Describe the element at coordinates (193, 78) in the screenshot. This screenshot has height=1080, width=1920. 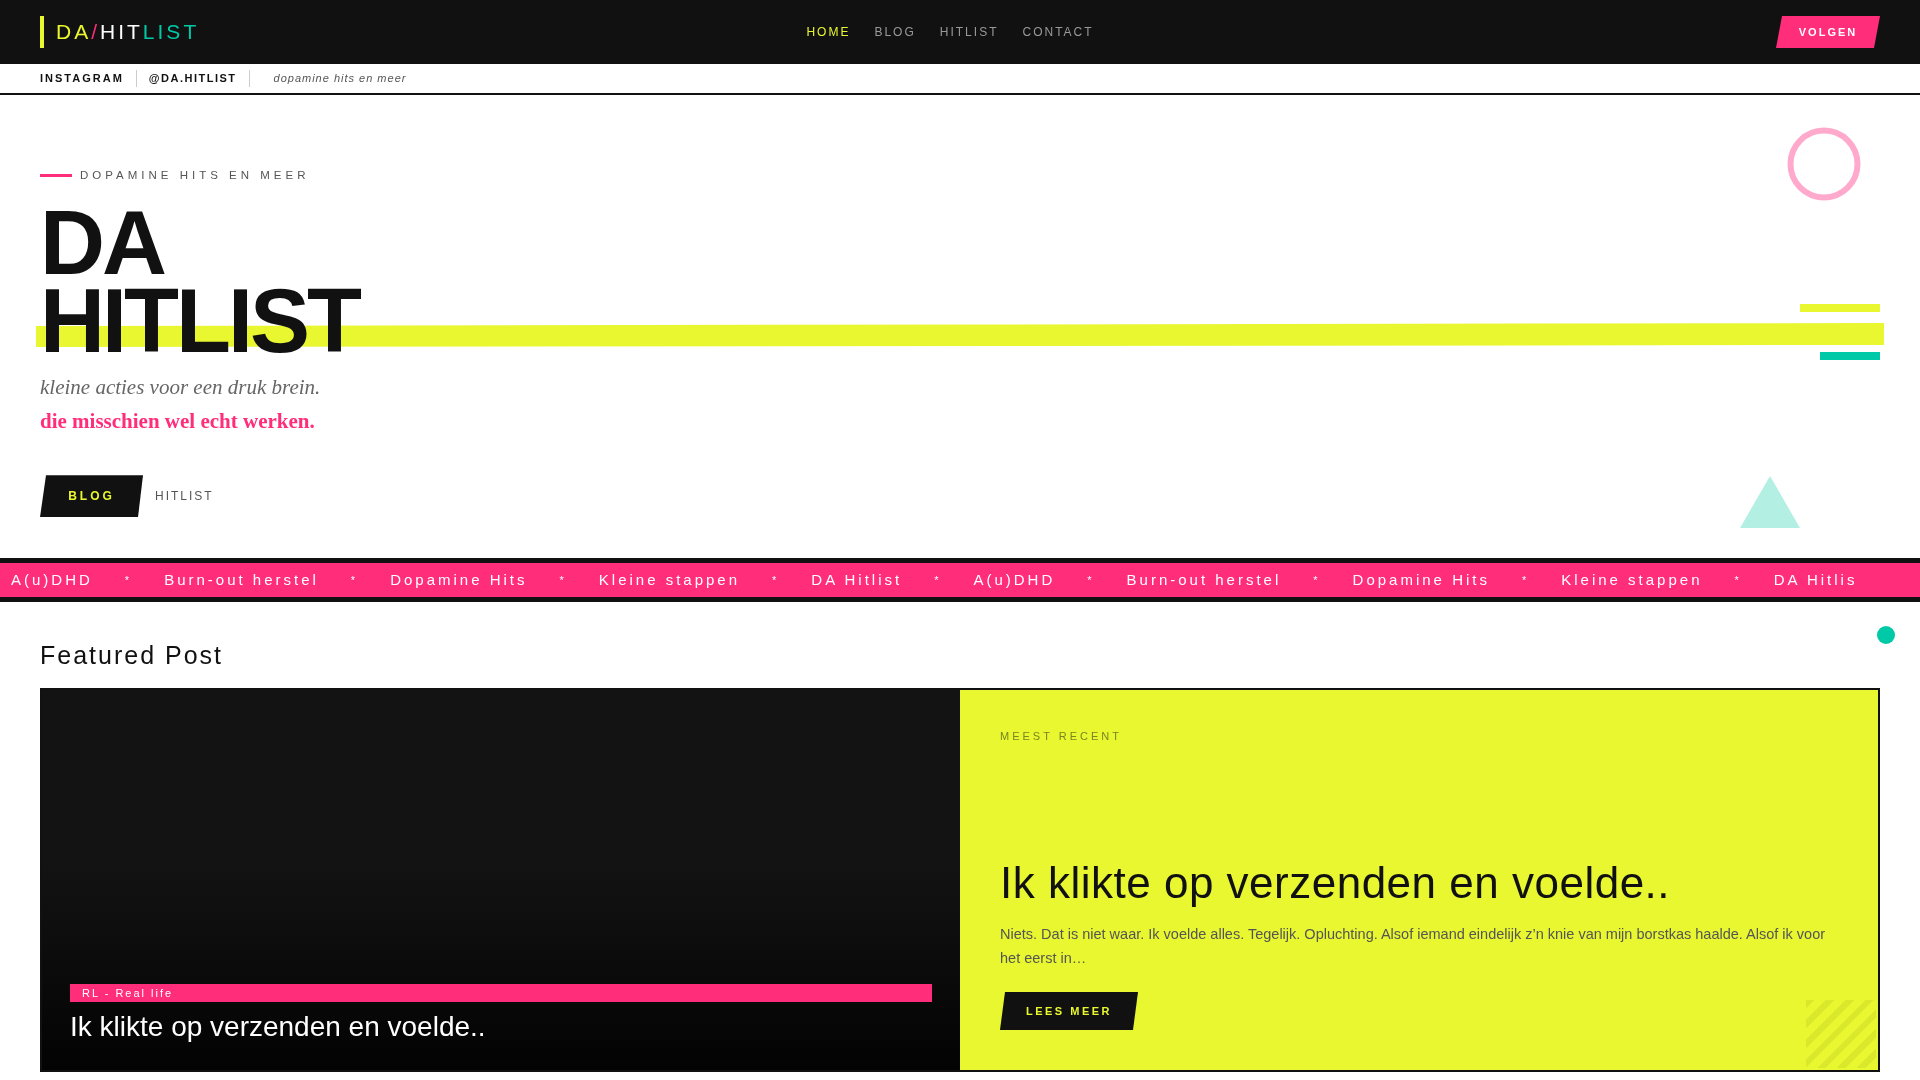
I see `social-handle-link: @DA.HITLIST` at that location.